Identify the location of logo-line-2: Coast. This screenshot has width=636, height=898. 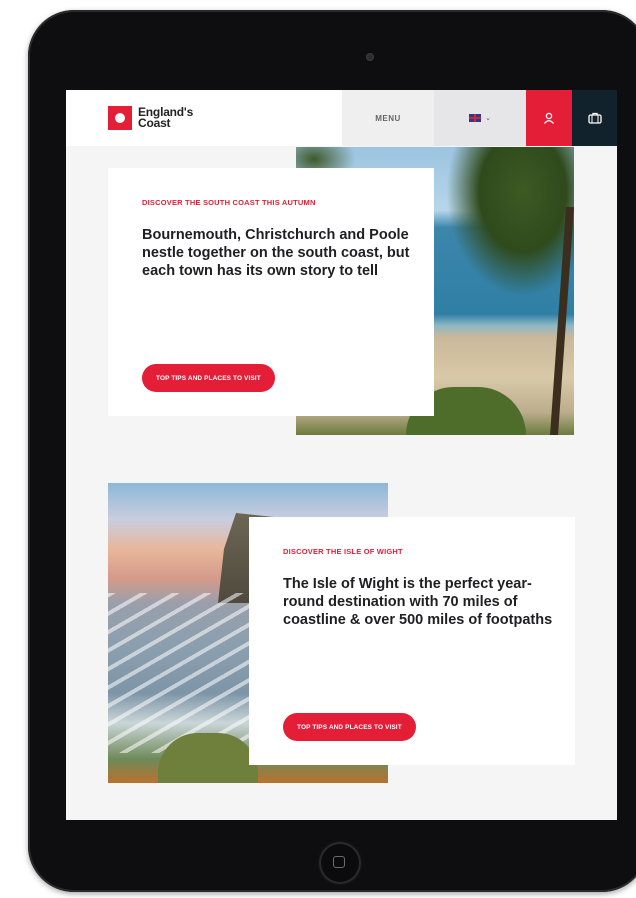
(154, 123).